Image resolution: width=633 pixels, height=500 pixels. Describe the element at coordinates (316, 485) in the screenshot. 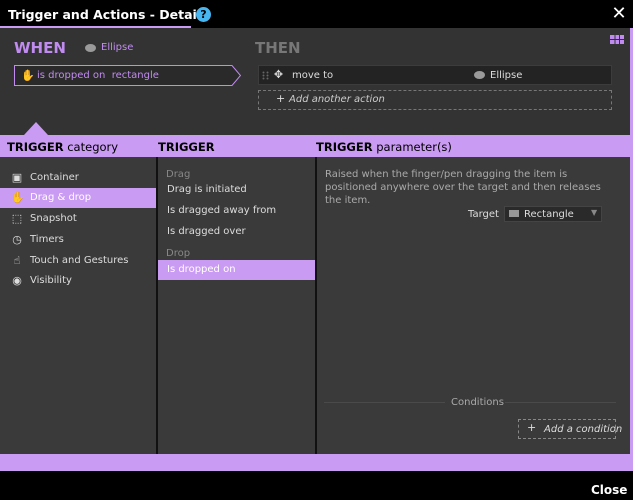

I see `footer-bar` at that location.